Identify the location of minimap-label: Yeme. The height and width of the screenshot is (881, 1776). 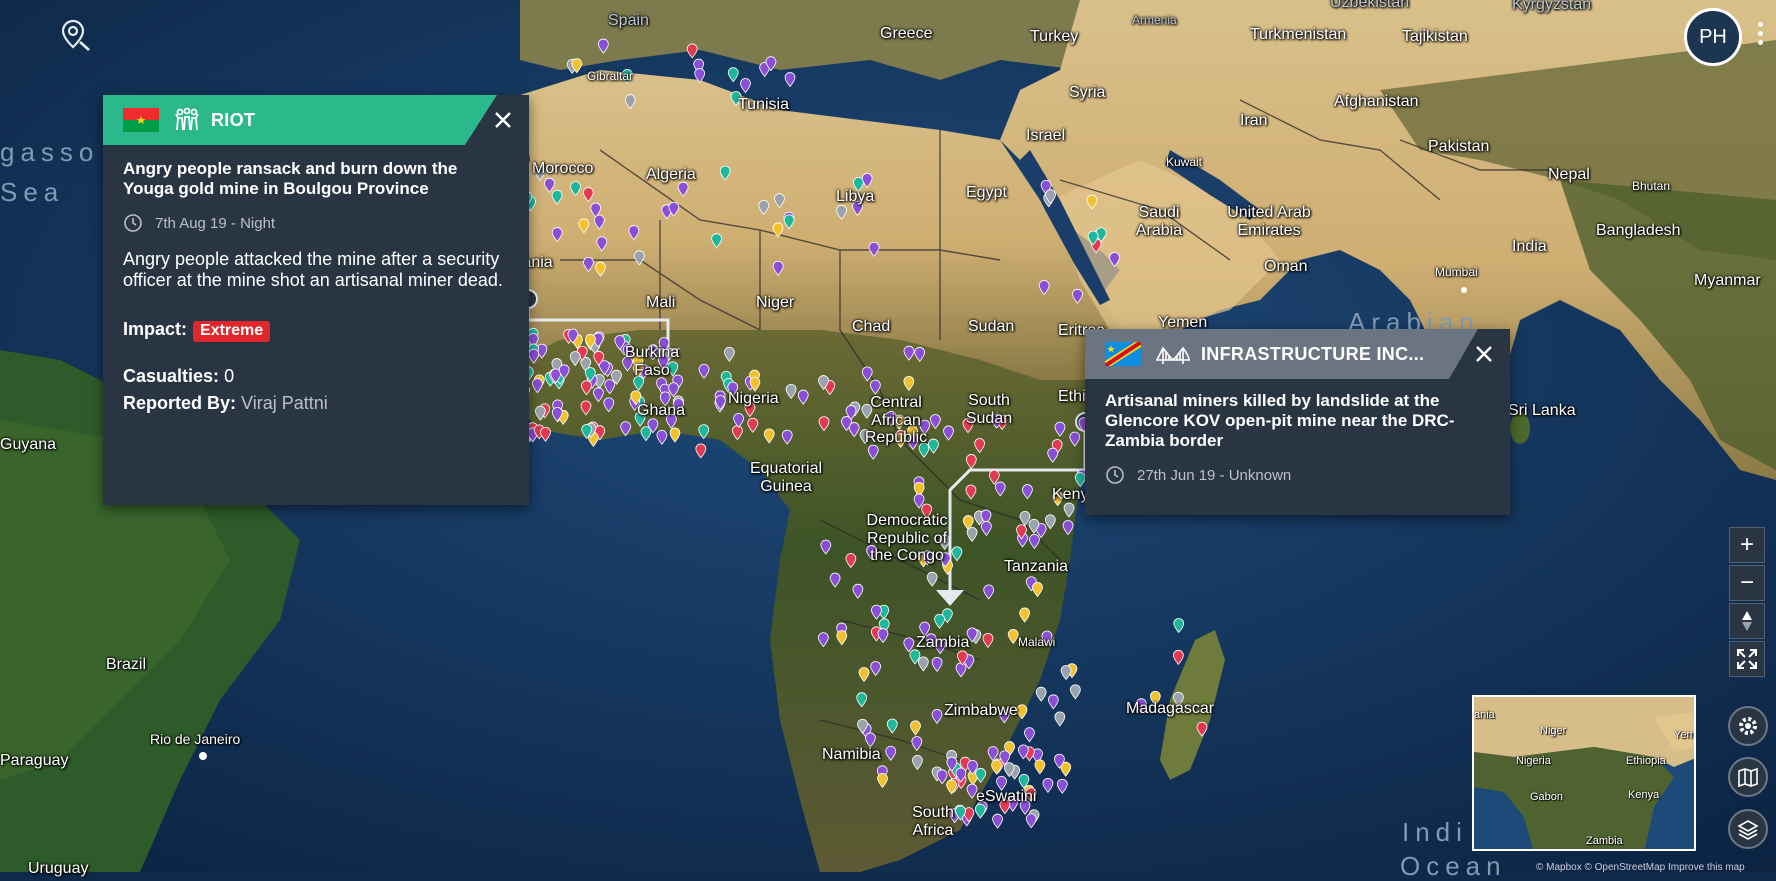
(1685, 735).